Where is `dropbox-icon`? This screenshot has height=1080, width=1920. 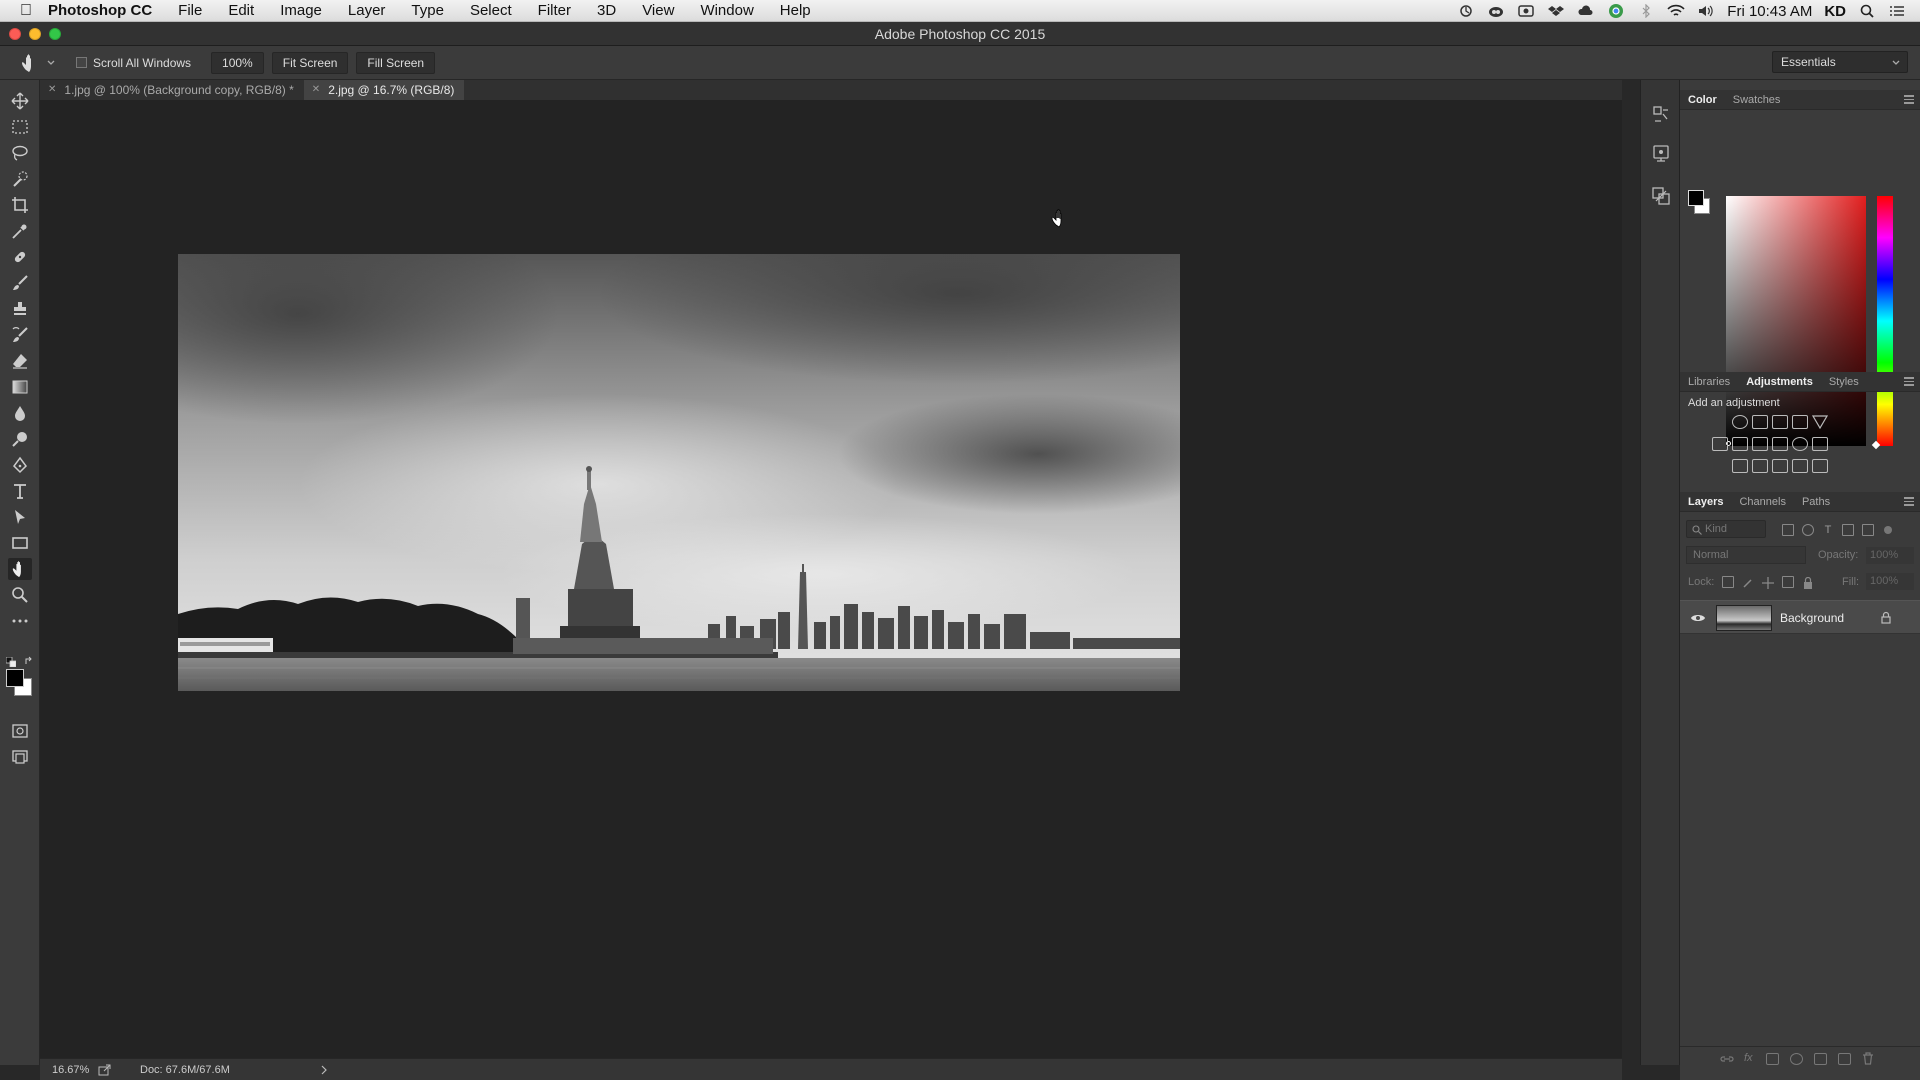 dropbox-icon is located at coordinates (1556, 11).